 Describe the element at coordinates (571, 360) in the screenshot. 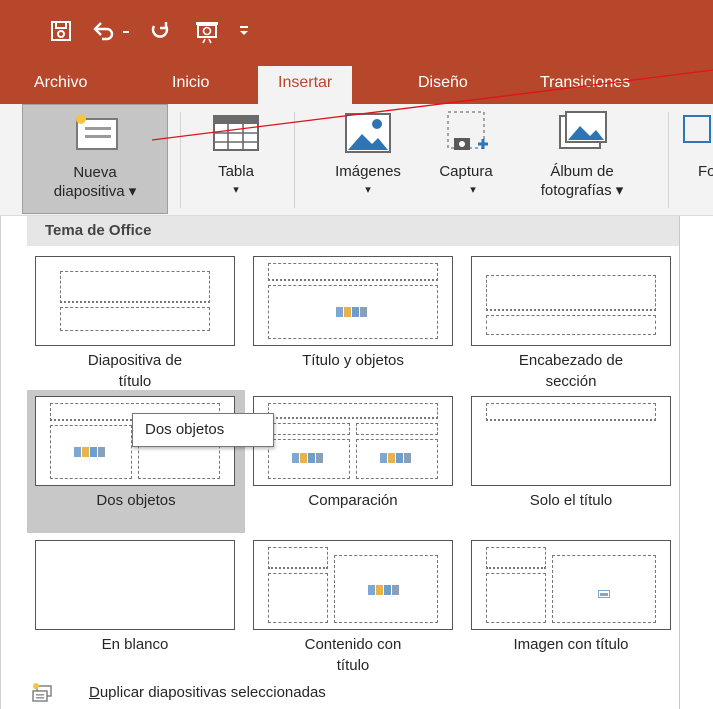

I see `layout-label: Encabezado de` at that location.